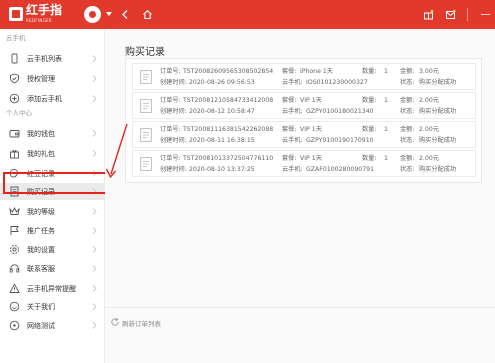  What do you see at coordinates (41, 134) in the screenshot?
I see `sidebar-item-label: 我的钱包` at bounding box center [41, 134].